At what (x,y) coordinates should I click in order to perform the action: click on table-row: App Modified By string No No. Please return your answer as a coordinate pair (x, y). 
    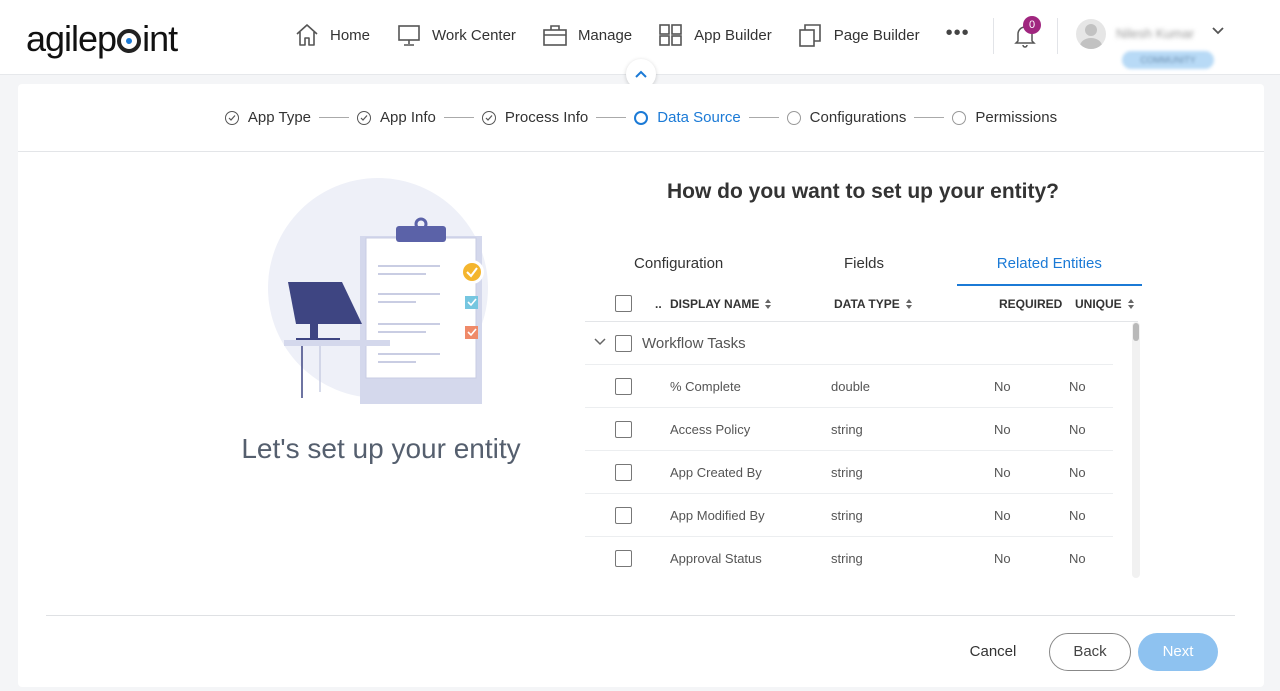
    Looking at the image, I should click on (849, 515).